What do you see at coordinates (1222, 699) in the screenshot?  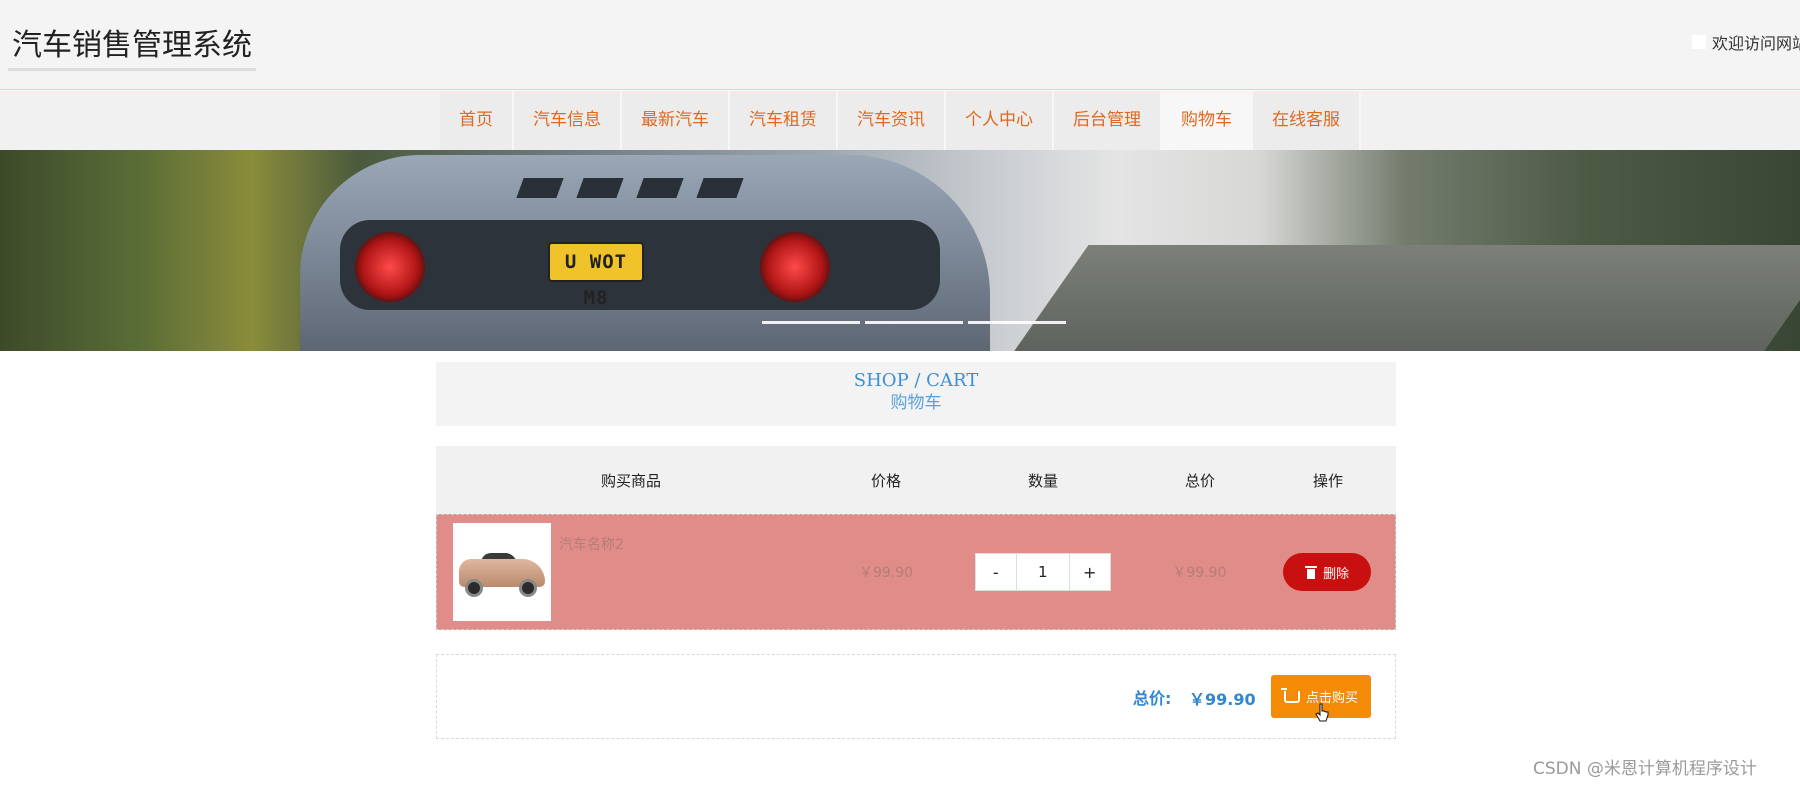 I see `total-value: ￥99.90` at bounding box center [1222, 699].